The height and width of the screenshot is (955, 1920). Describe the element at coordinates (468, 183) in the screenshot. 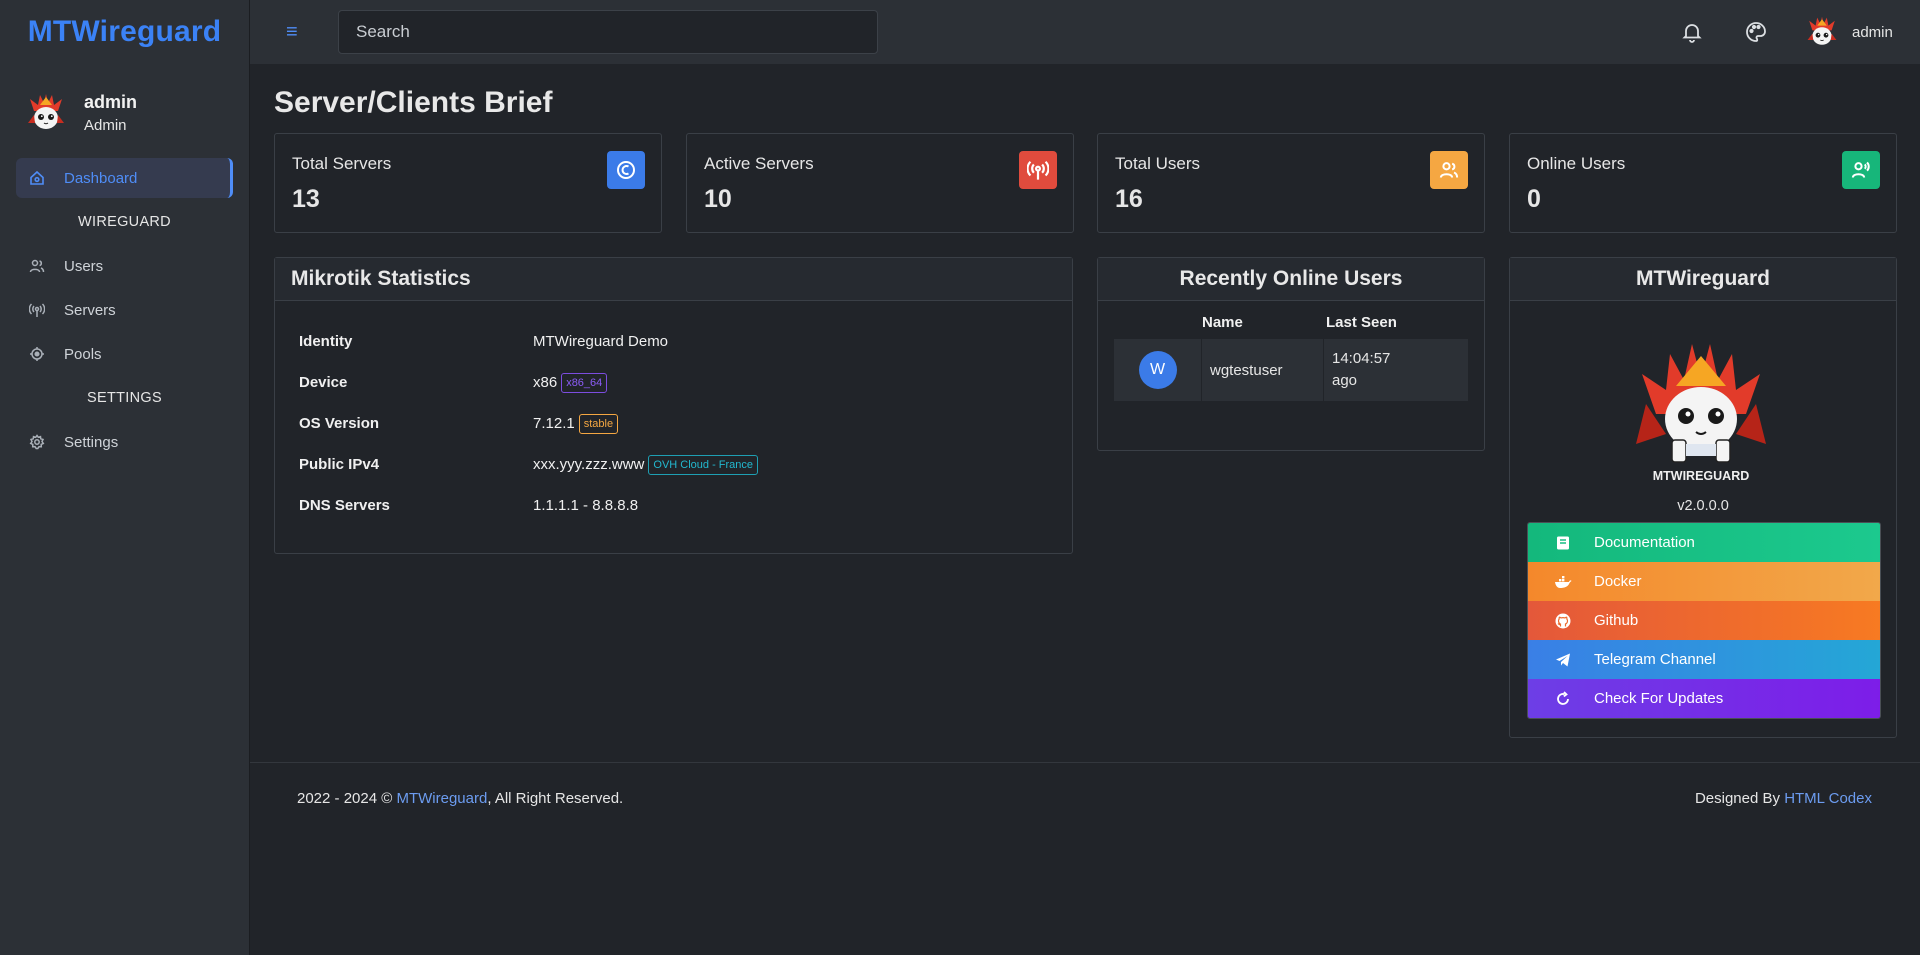

I see `stat-card-total-servers: Total Servers 13` at that location.